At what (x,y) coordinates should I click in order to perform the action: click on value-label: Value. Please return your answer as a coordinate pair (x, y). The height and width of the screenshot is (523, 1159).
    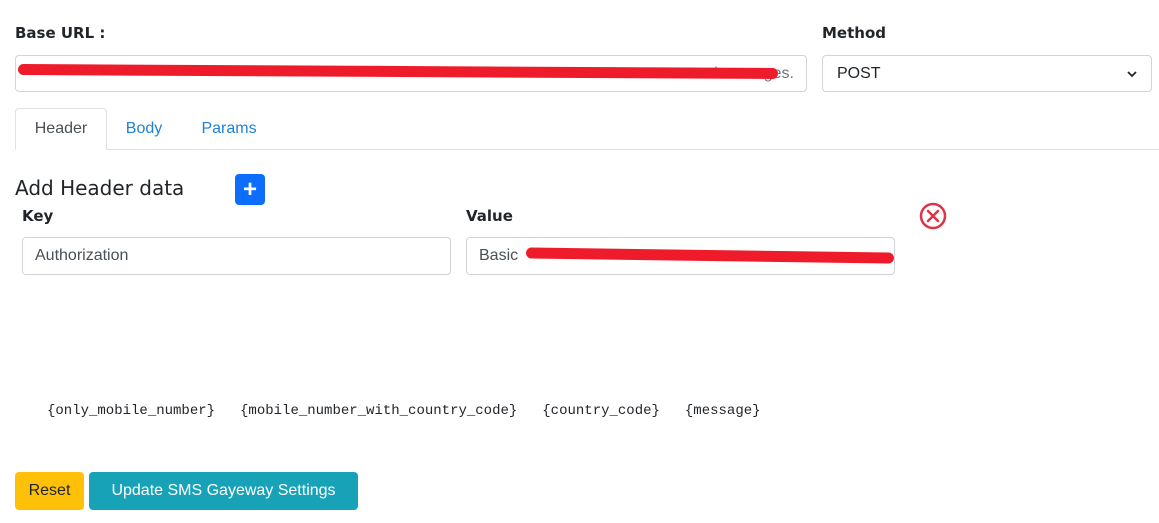
    Looking at the image, I should click on (489, 216).